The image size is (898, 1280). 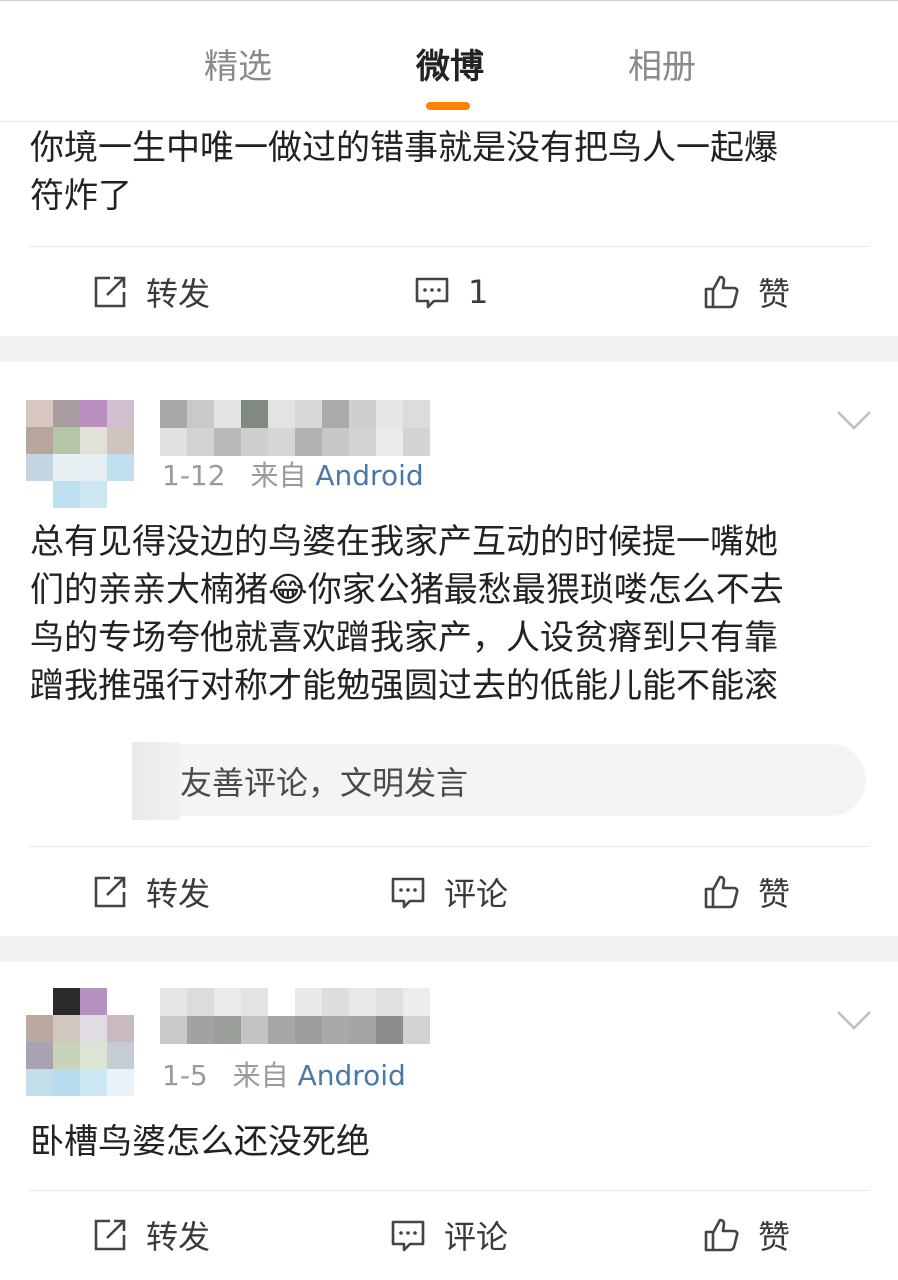 I want to click on post-3-line: 卧槽鸟婆怎么还没死绝, so click(x=200, y=1142).